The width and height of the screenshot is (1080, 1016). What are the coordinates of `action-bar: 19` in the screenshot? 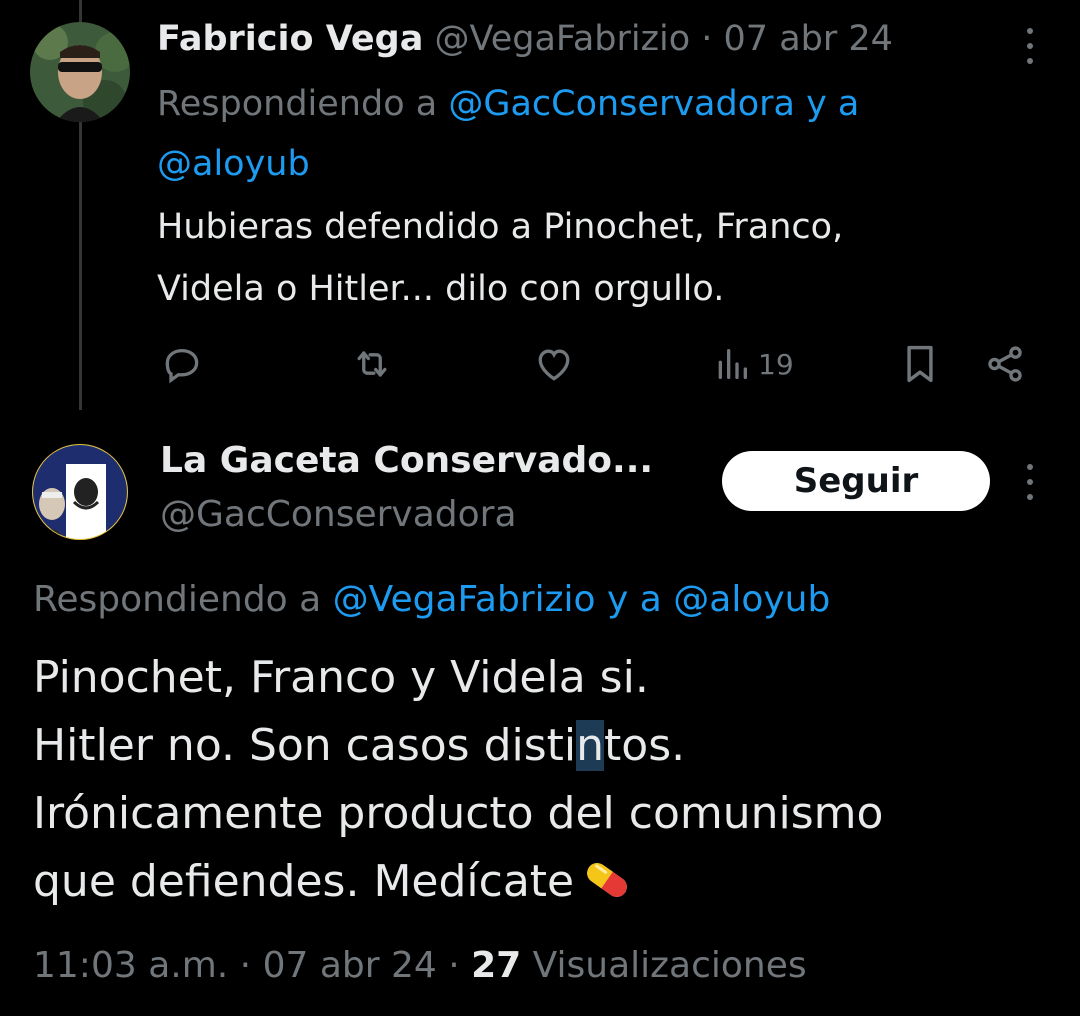 It's located at (540, 364).